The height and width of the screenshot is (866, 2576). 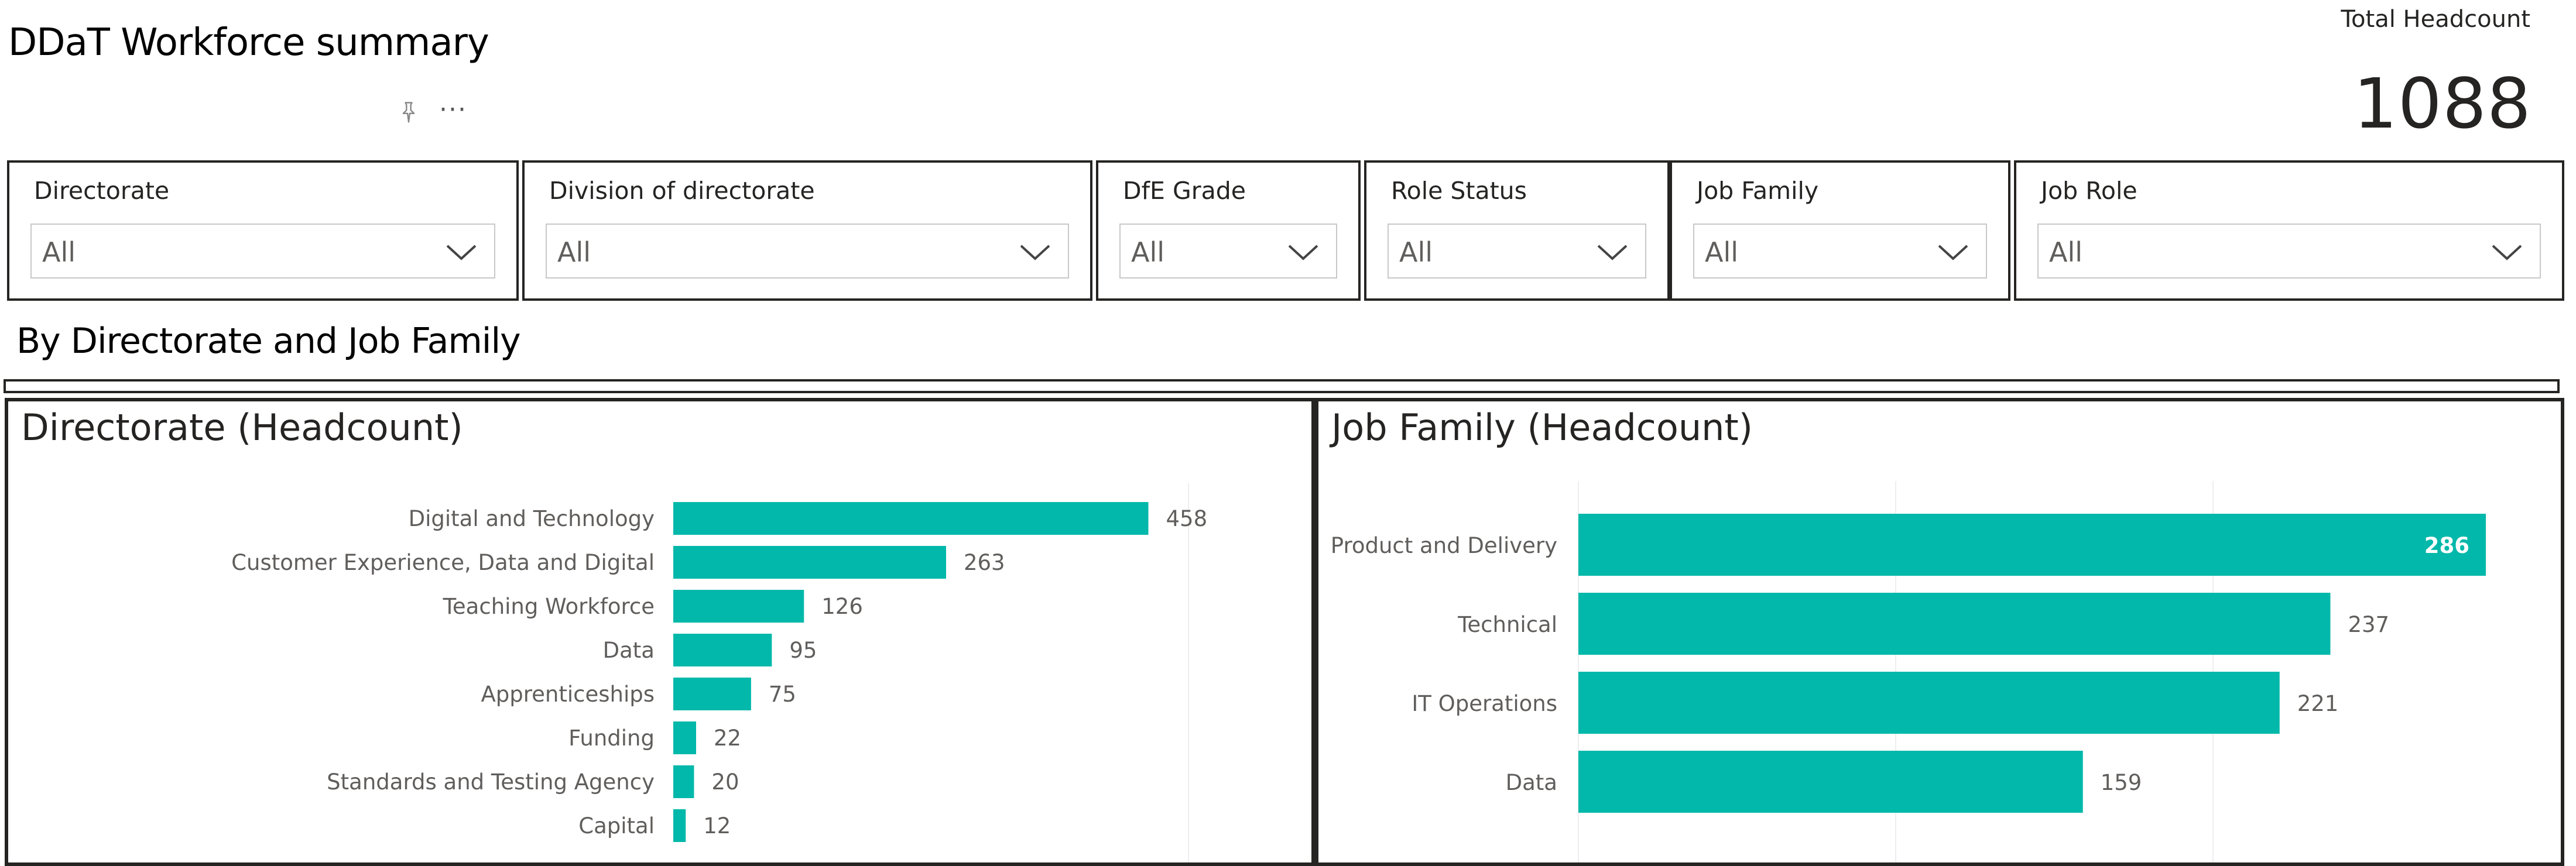 What do you see at coordinates (611, 739) in the screenshot?
I see `category-label: Funding` at bounding box center [611, 739].